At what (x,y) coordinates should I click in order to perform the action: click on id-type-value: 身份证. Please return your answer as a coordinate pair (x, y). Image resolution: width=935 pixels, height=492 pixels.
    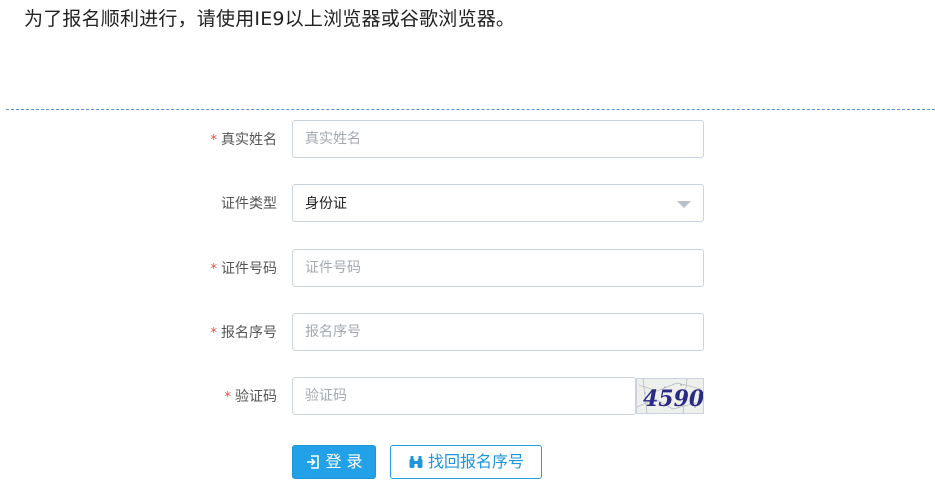
    Looking at the image, I should click on (326, 204).